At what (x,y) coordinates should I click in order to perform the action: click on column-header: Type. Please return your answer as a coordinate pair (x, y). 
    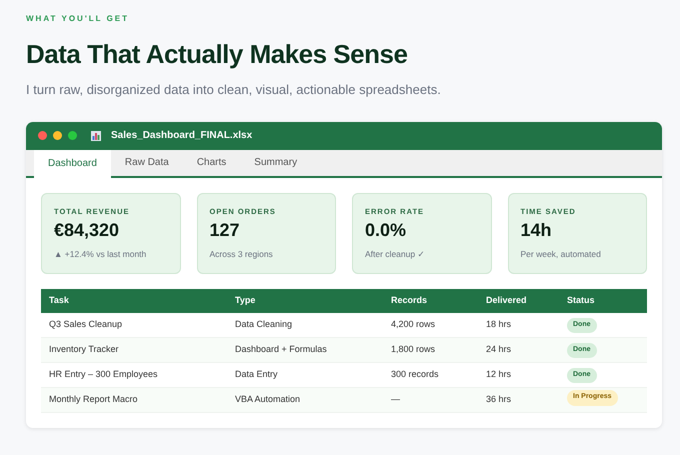
    Looking at the image, I should click on (305, 300).